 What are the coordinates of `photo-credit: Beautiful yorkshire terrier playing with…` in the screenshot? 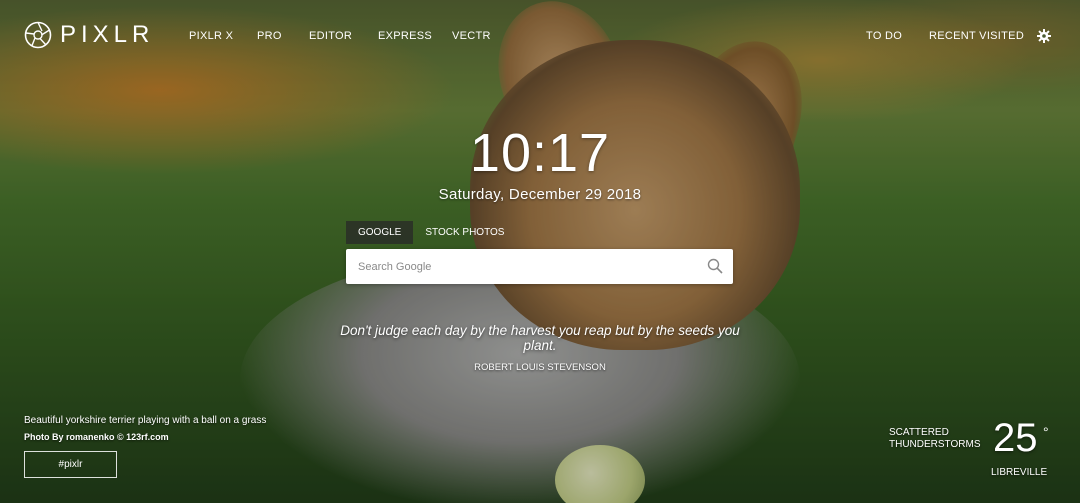 It's located at (145, 428).